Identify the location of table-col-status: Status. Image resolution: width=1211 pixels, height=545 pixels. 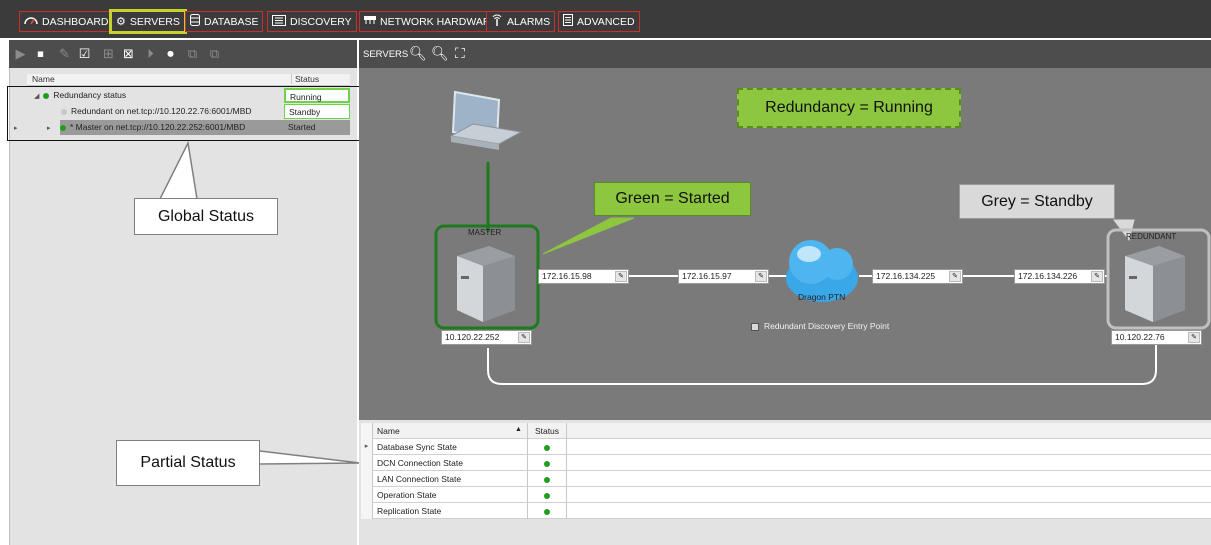
(547, 431).